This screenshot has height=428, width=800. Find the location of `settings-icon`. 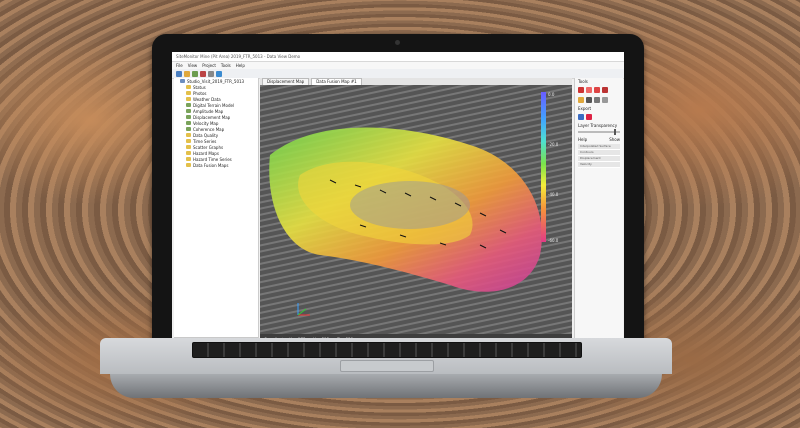

settings-icon is located at coordinates (211, 73).